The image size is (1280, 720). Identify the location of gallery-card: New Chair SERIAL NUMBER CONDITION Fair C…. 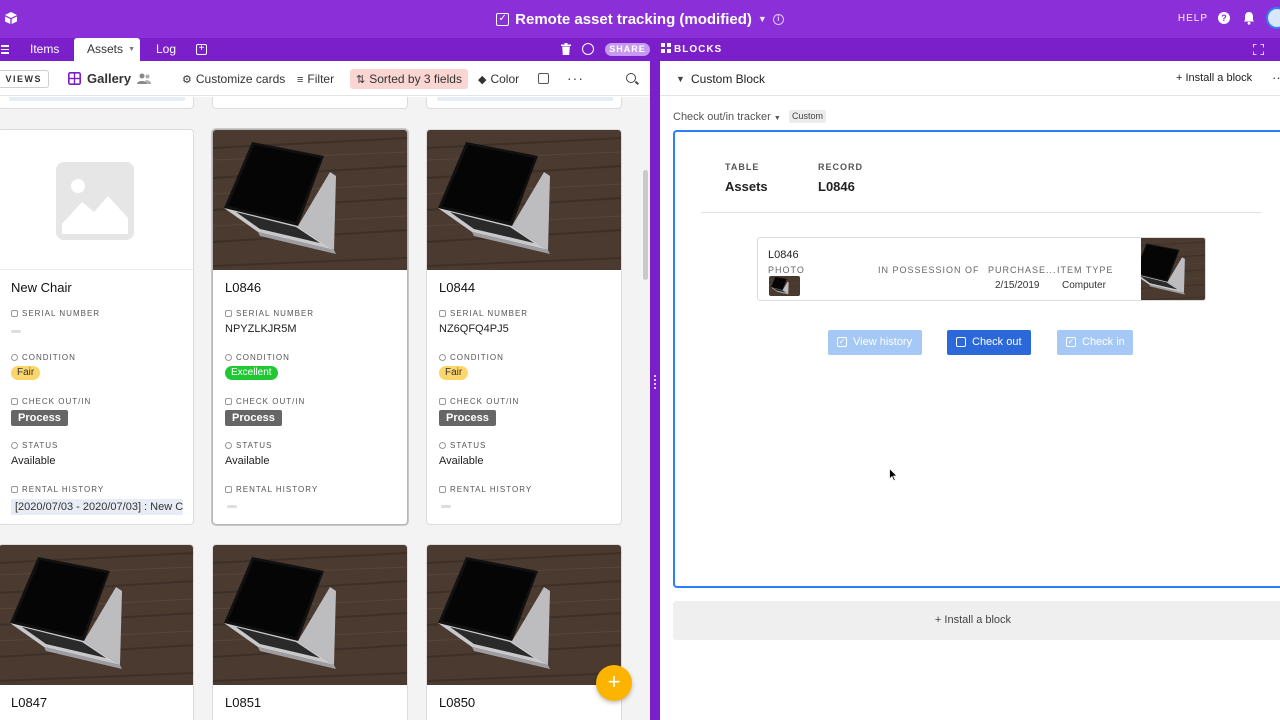
(97, 327).